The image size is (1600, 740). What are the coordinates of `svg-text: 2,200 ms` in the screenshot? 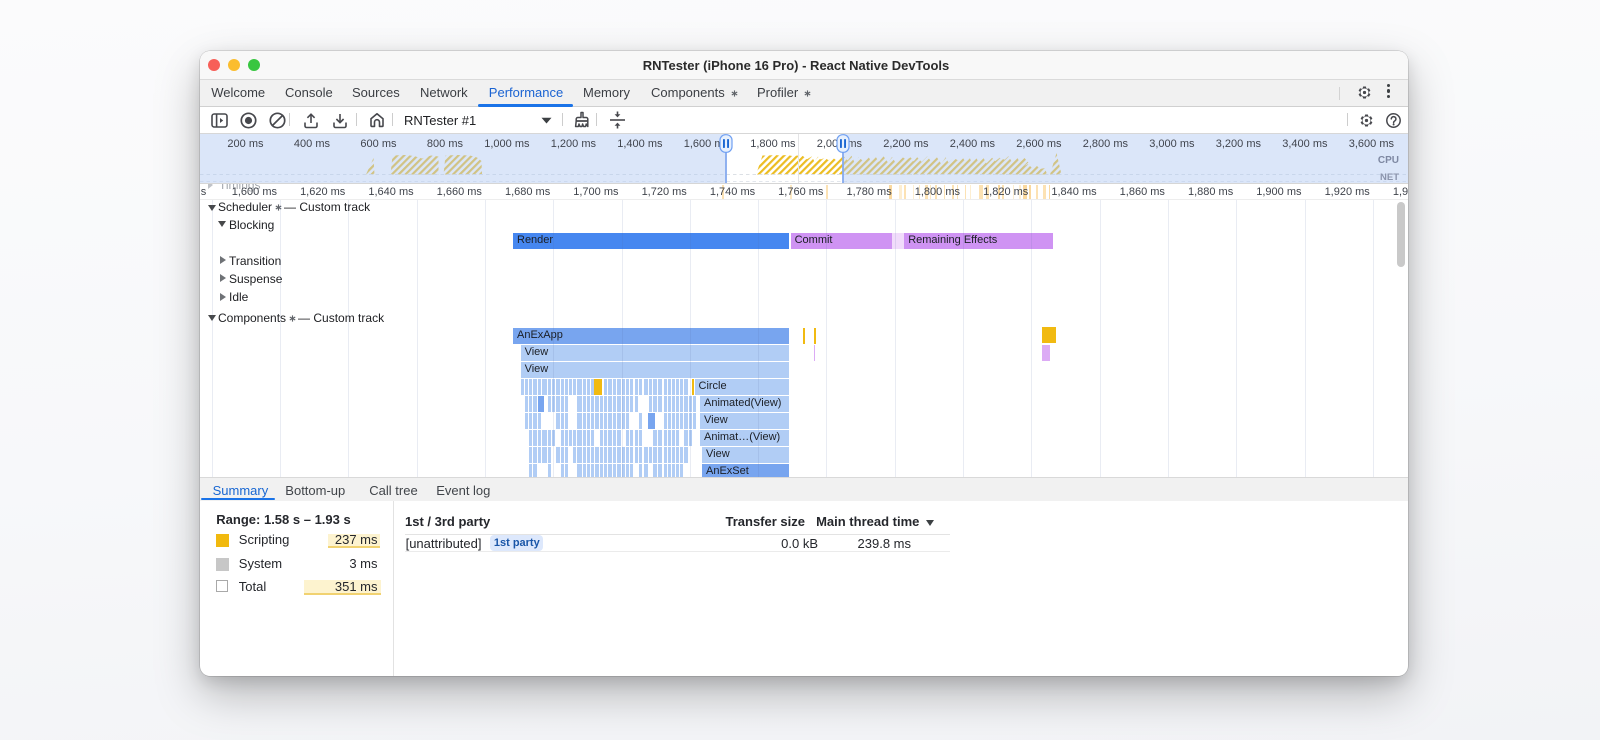 It's located at (906, 144).